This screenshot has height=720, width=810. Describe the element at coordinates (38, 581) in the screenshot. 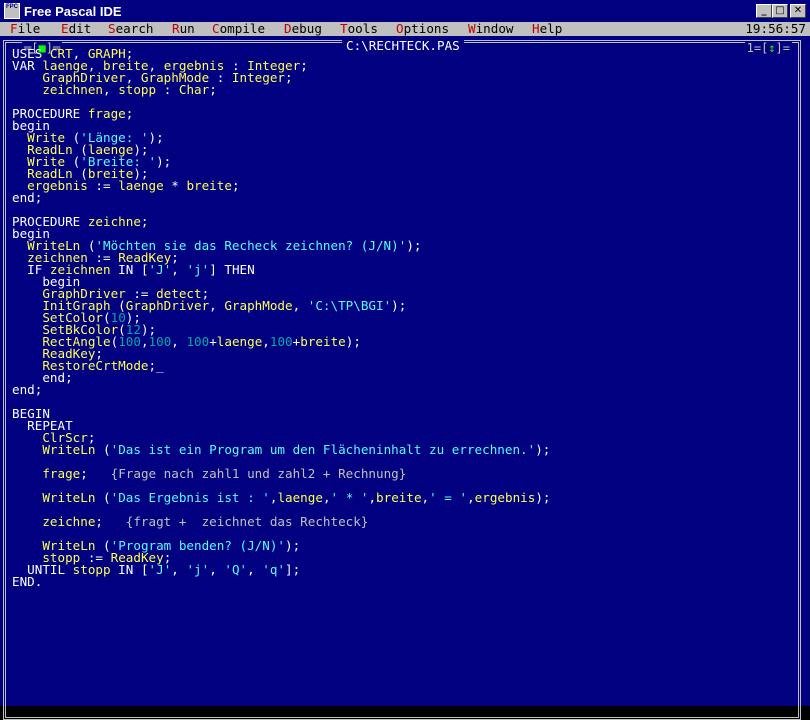

I see `code-token: .` at that location.